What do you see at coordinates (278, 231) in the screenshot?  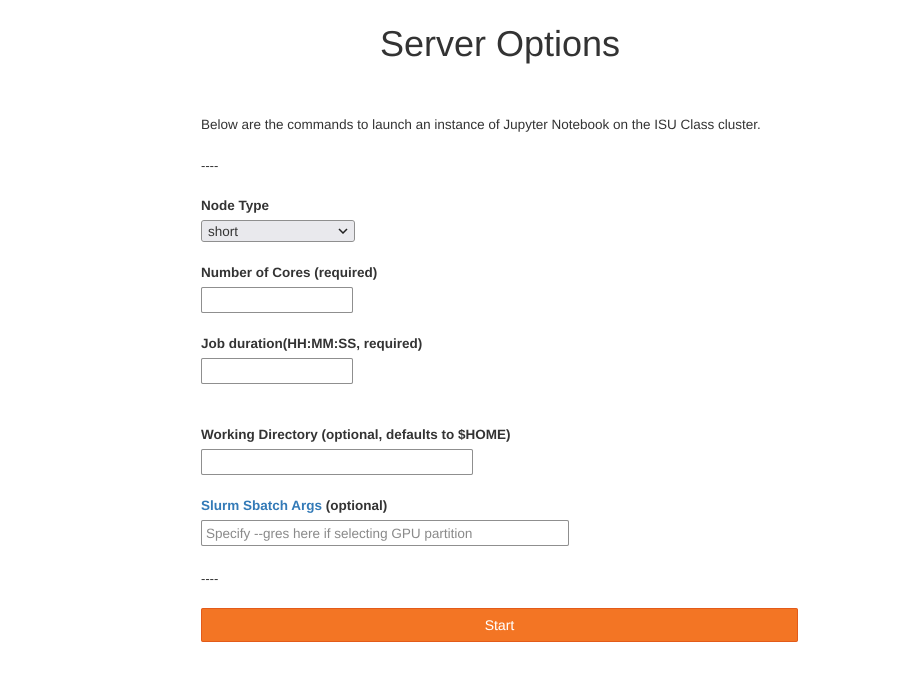 I see `select-field: short` at bounding box center [278, 231].